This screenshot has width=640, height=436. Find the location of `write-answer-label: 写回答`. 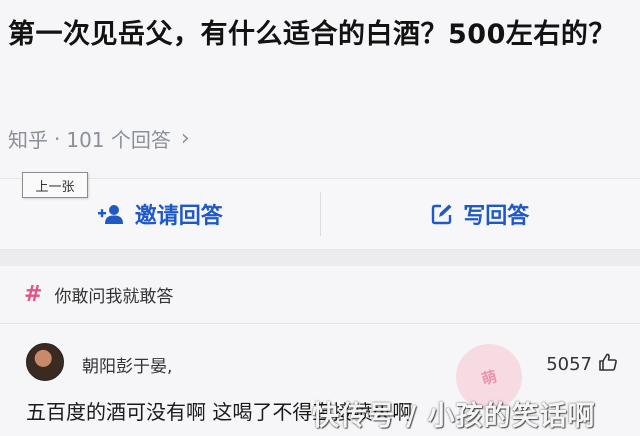

write-answer-label: 写回答 is located at coordinates (496, 216).